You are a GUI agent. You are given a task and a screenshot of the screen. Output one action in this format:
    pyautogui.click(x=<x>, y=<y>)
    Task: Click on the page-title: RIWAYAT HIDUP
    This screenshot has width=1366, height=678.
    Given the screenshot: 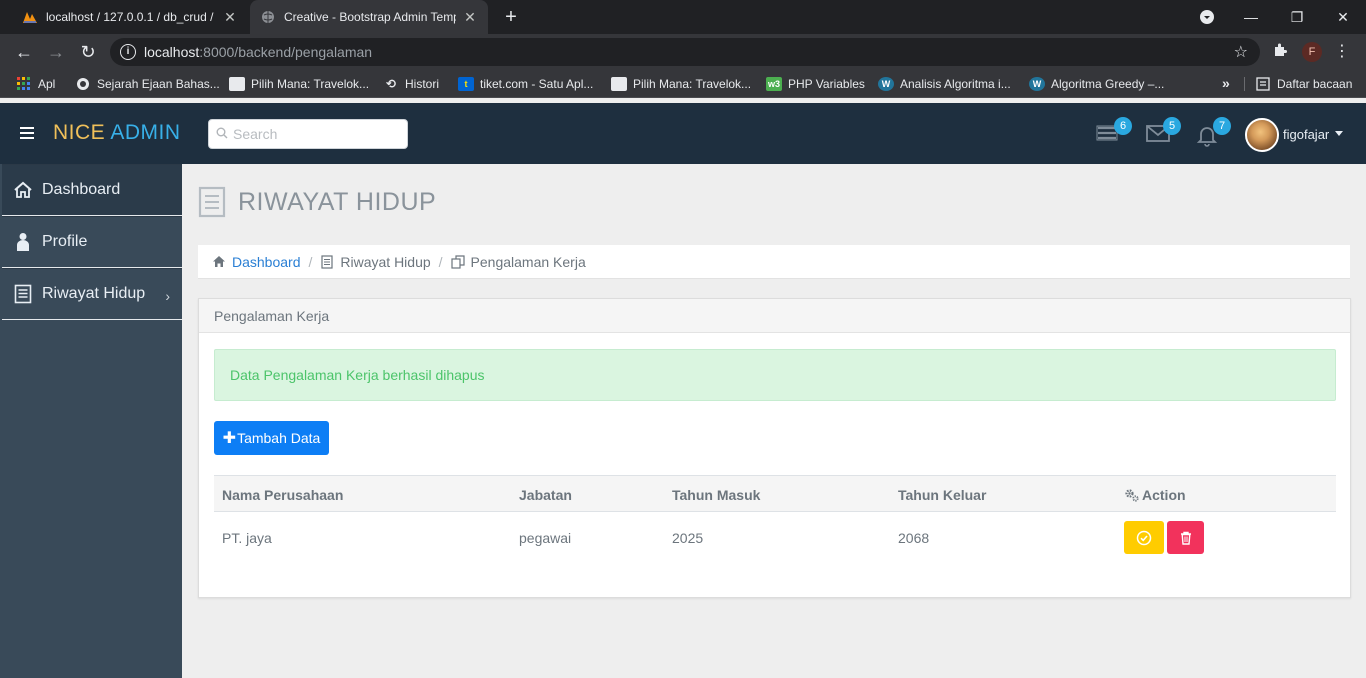 What is the action you would take?
    pyautogui.click(x=337, y=201)
    